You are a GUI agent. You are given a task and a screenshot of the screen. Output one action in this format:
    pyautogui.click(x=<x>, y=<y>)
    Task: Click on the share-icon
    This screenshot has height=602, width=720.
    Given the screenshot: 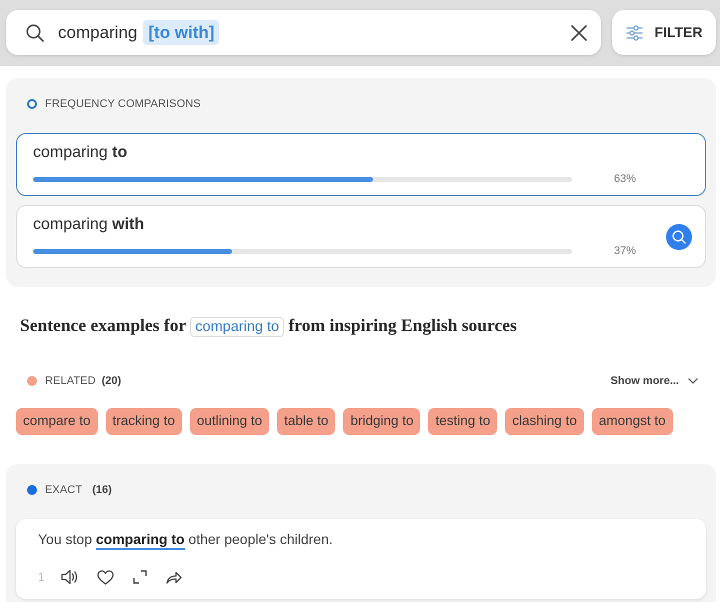 What is the action you would take?
    pyautogui.click(x=174, y=577)
    